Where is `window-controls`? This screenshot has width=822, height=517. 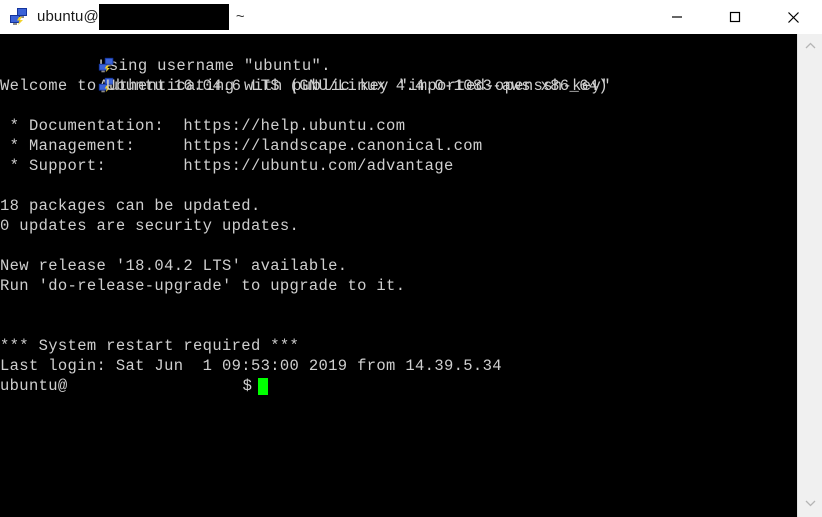 window-controls is located at coordinates (735, 17).